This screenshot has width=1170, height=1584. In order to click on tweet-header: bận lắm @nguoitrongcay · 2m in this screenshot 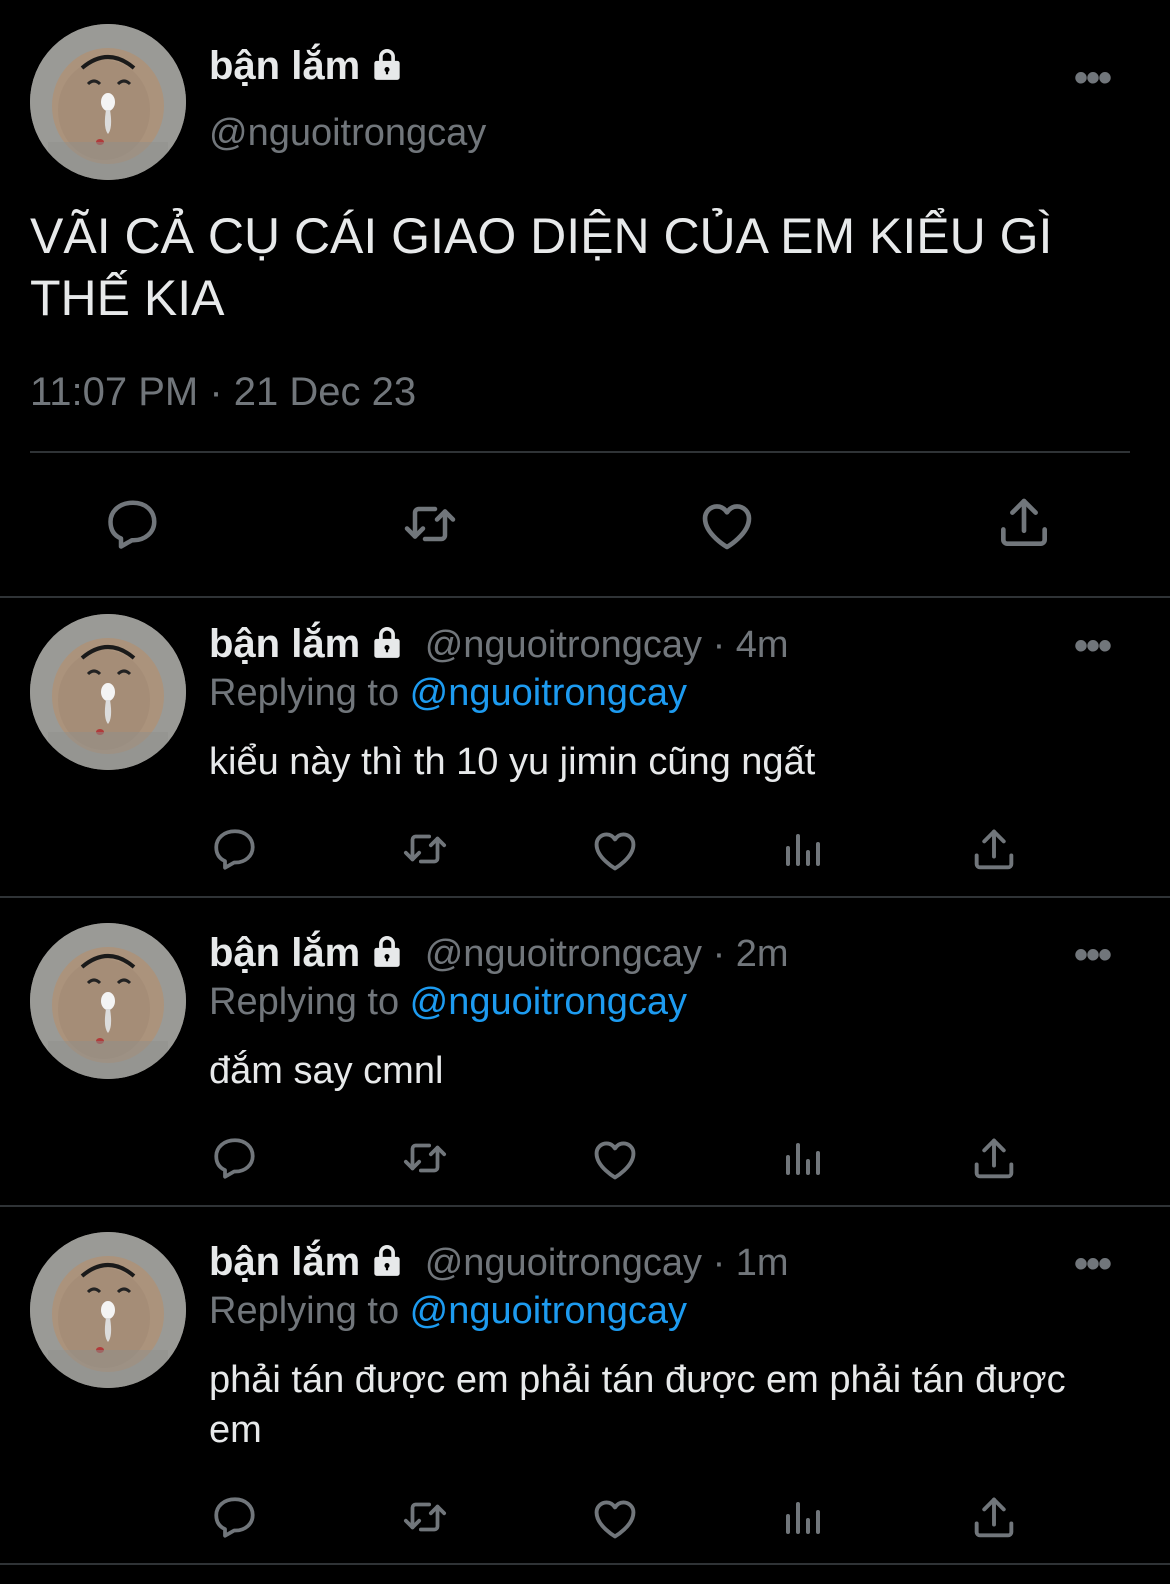, I will do `click(499, 955)`.